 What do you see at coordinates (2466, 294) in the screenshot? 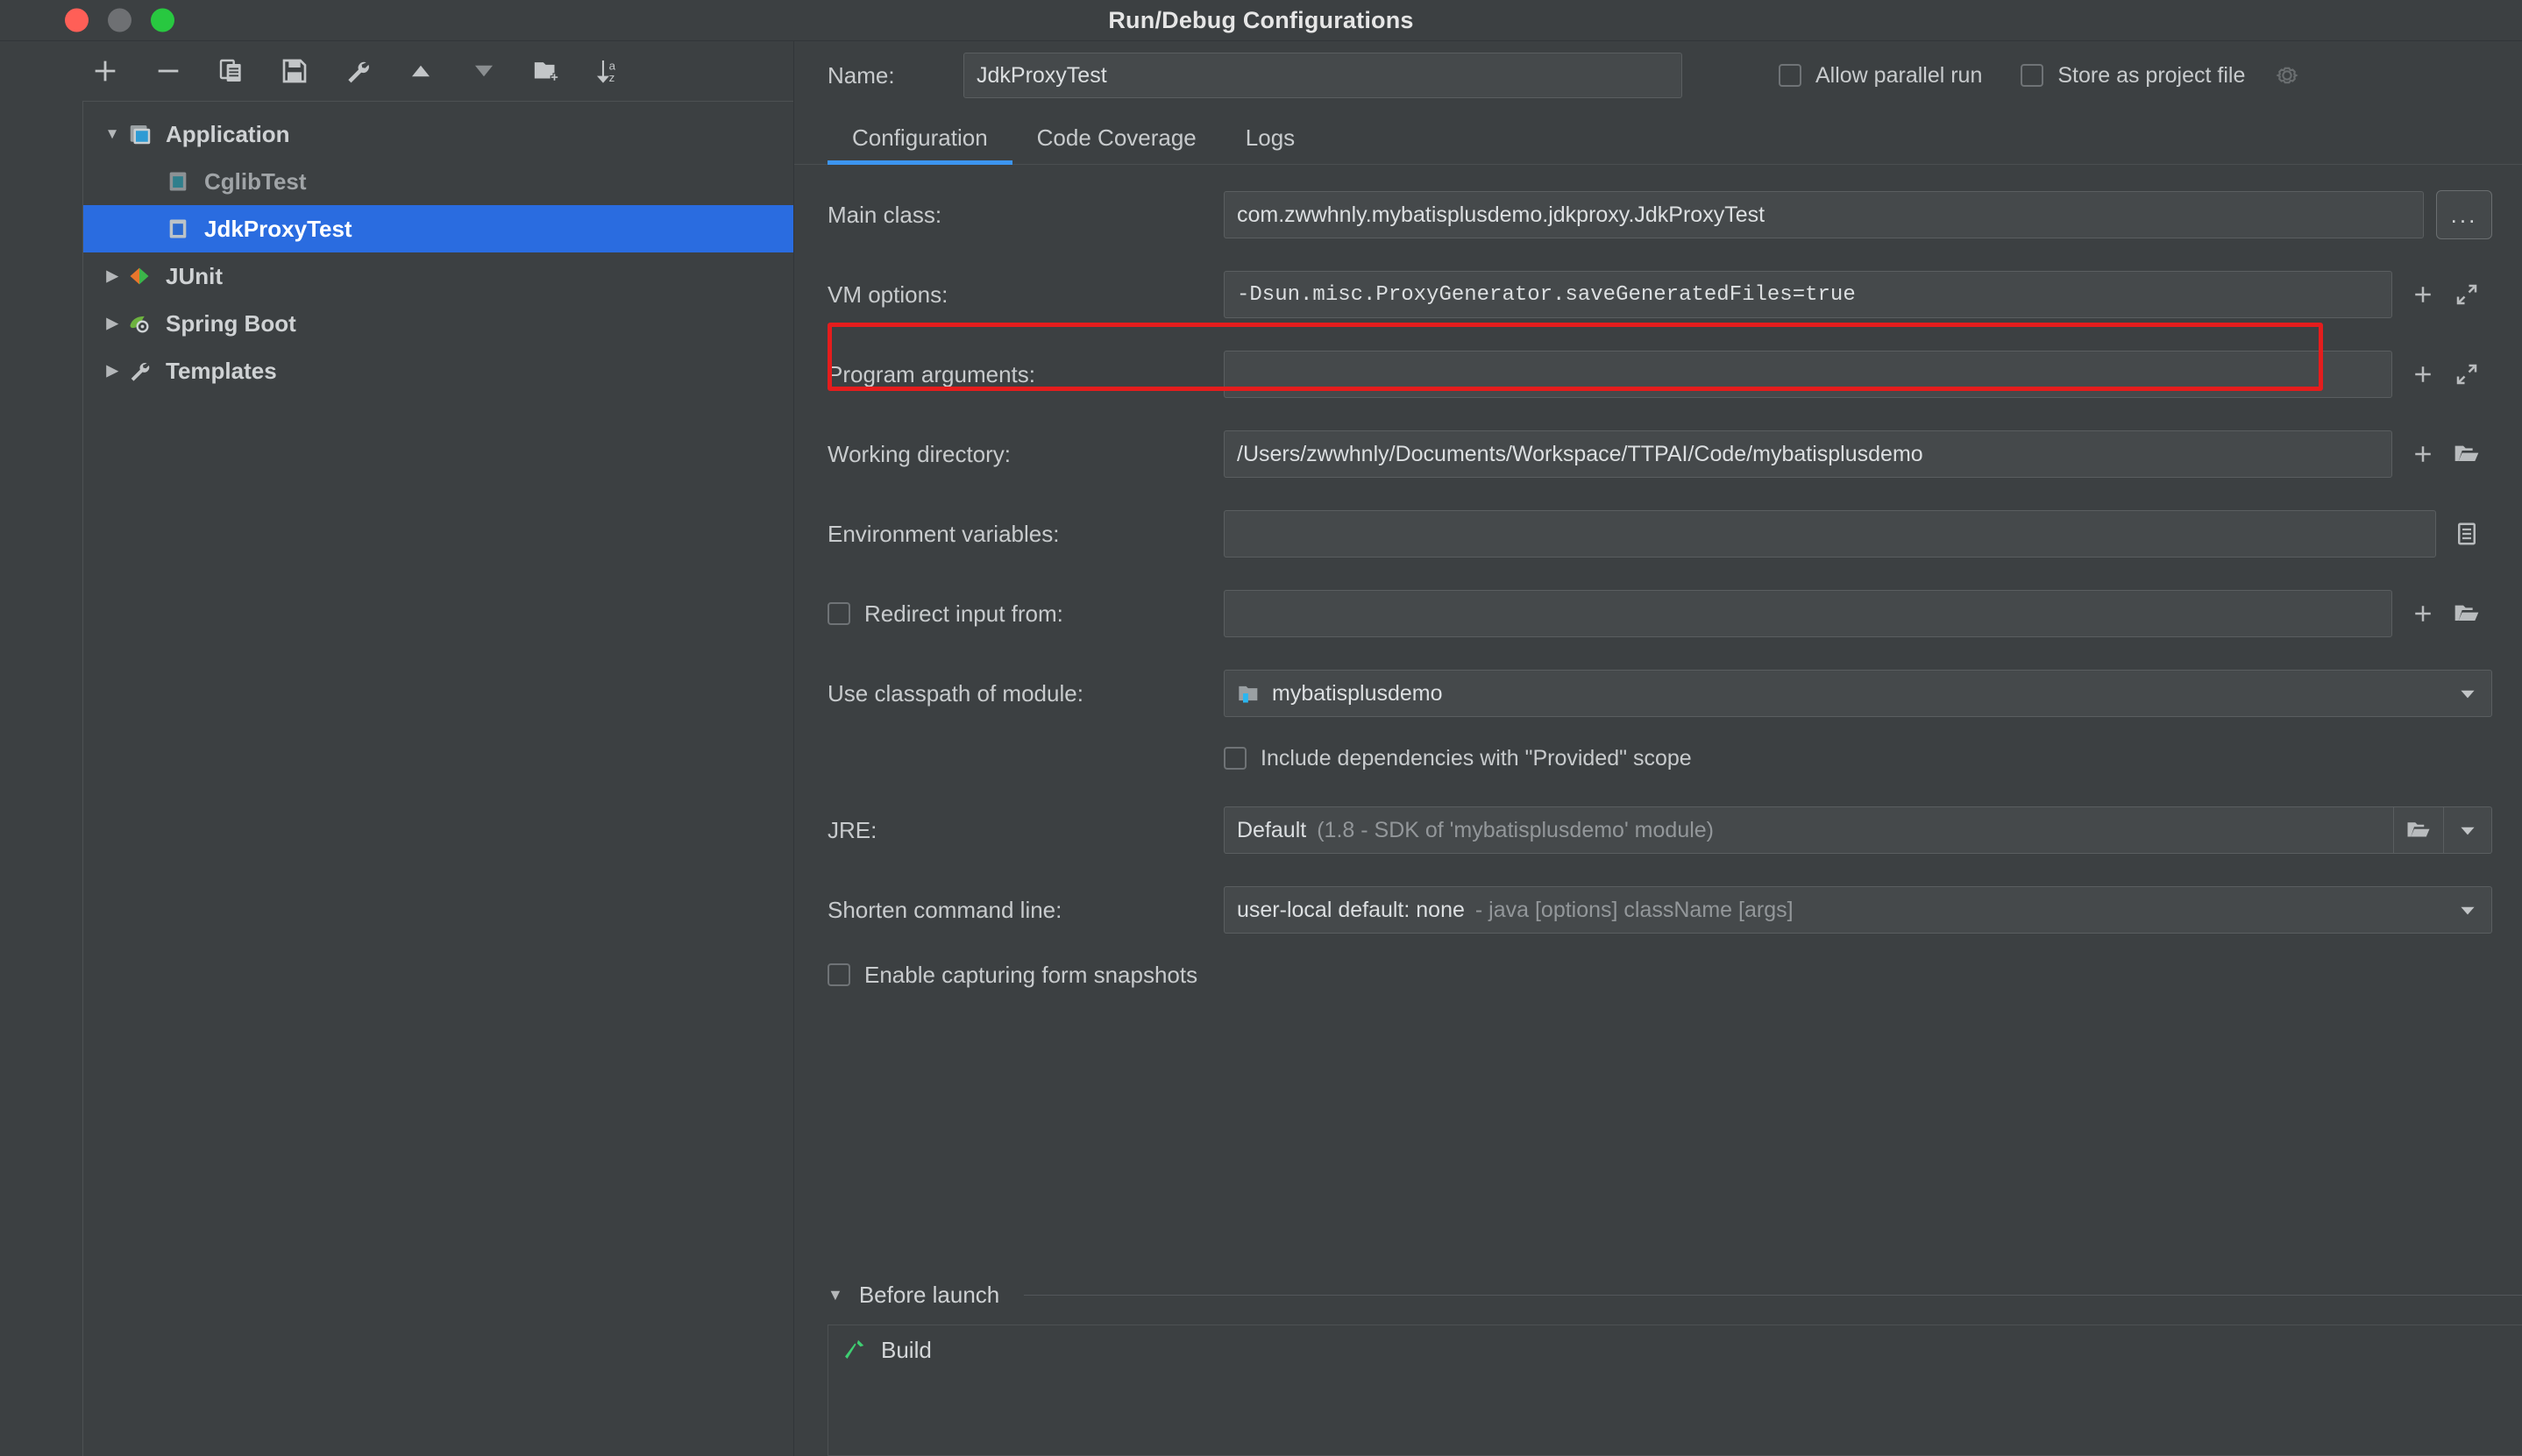
I see `vm-options-expand-icon` at bounding box center [2466, 294].